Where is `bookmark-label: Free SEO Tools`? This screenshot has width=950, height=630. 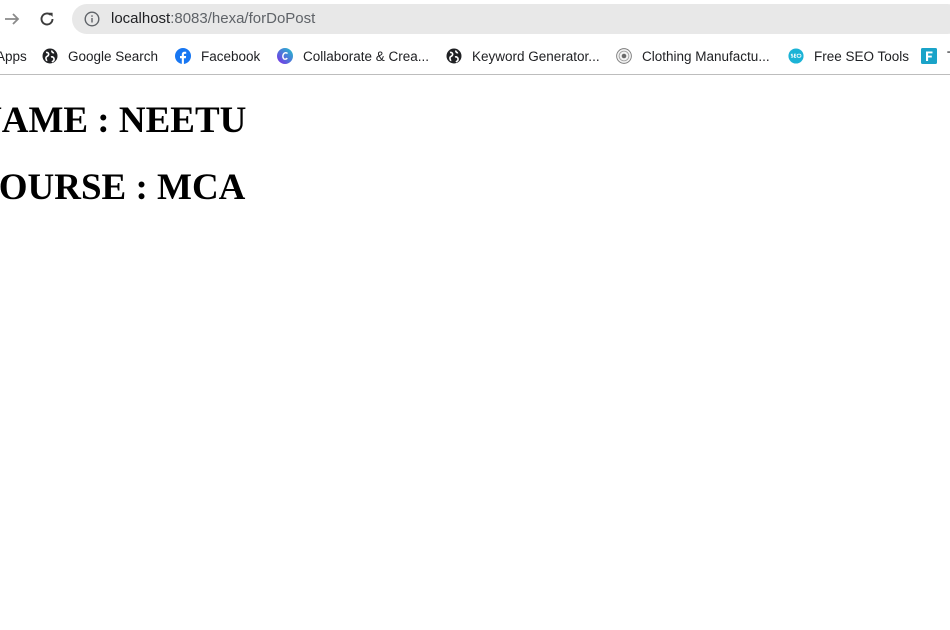 bookmark-label: Free SEO Tools is located at coordinates (862, 56).